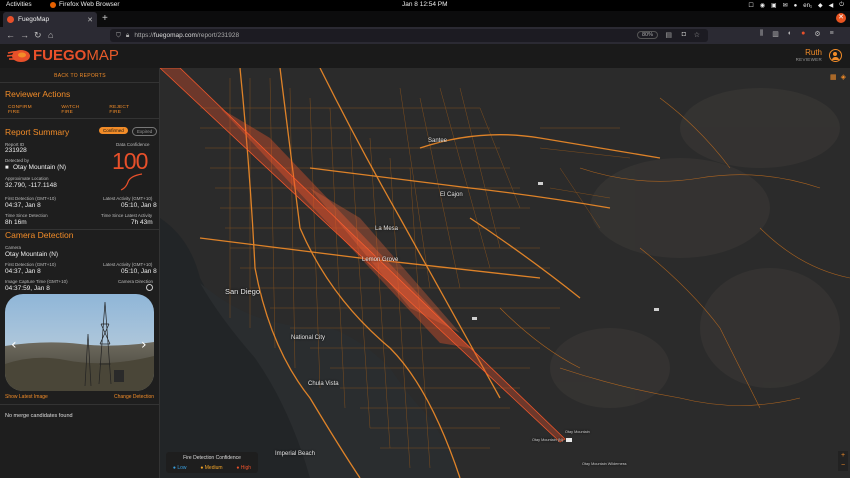  Describe the element at coordinates (775, 34) in the screenshot. I see `sidebar-icon: ▥` at that location.